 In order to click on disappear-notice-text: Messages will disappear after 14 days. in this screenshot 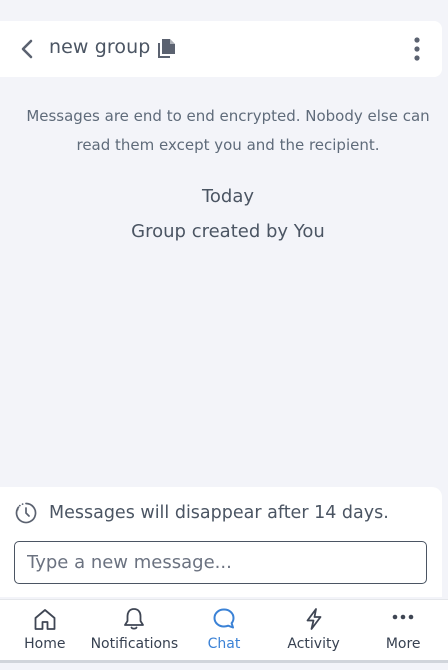, I will do `click(219, 513)`.